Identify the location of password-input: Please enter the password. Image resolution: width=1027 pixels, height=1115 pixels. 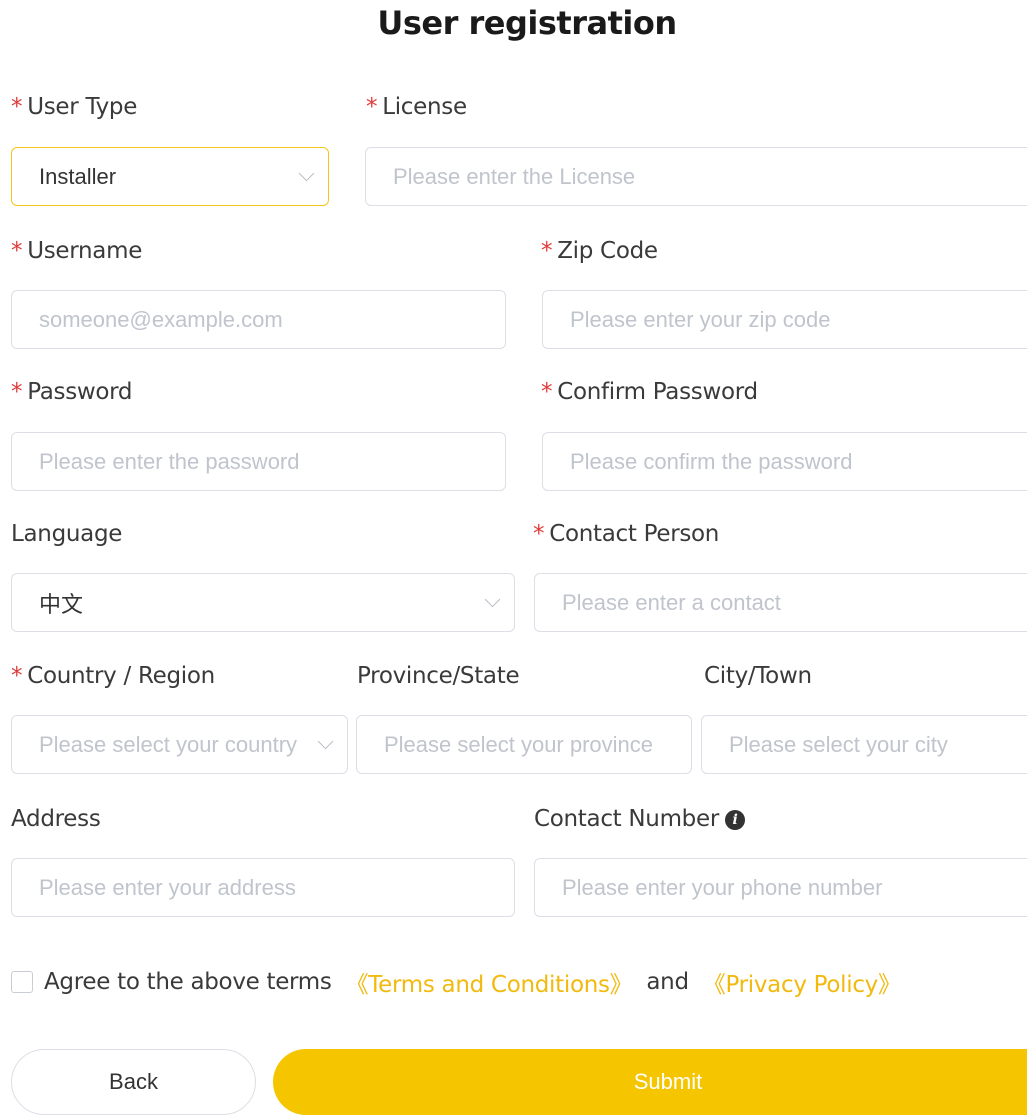
(258, 461).